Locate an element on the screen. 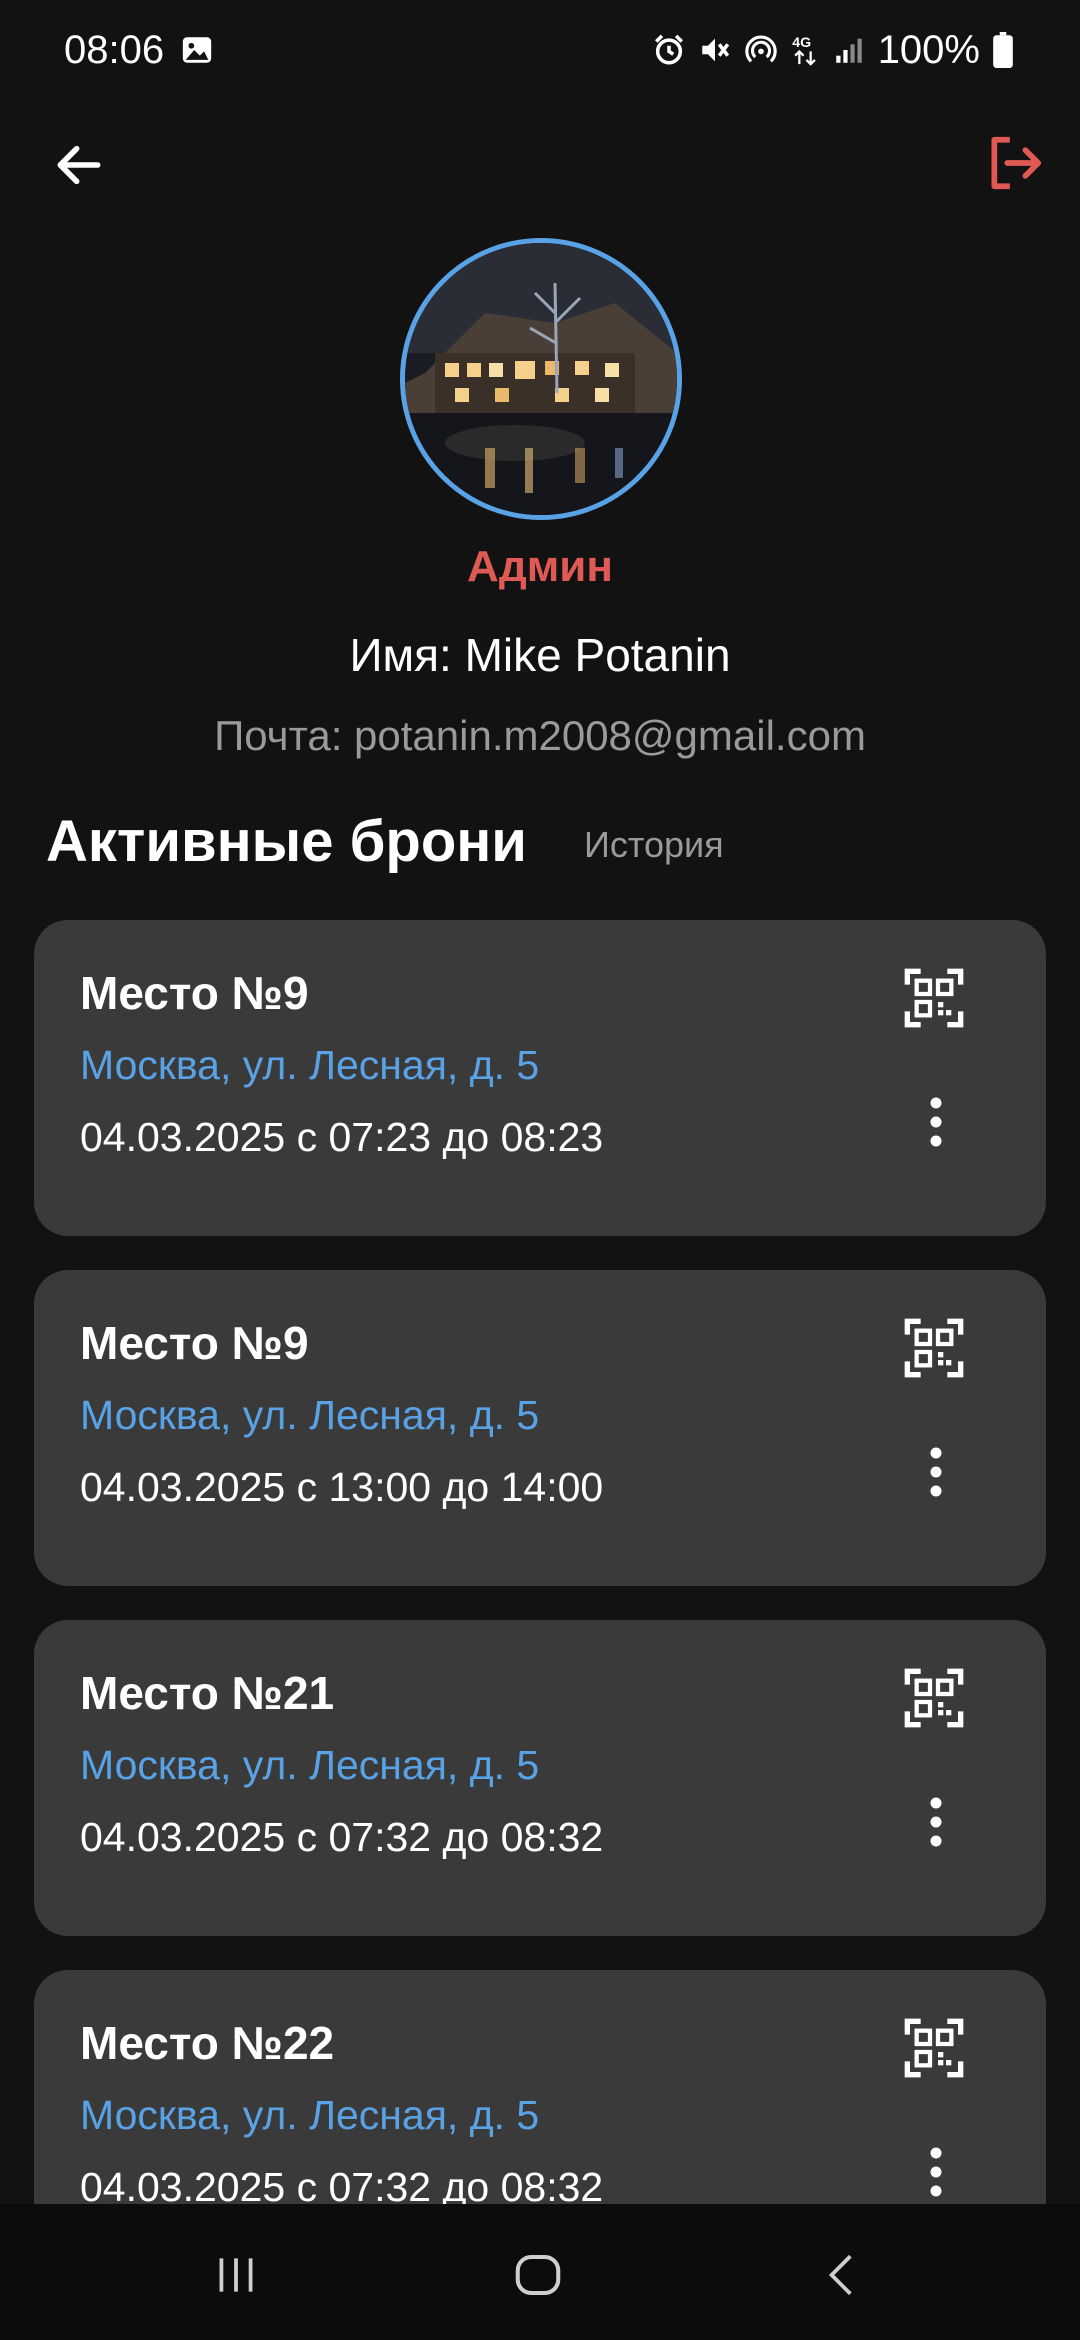 This screenshot has width=1080, height=2340. alarm-icon is located at coordinates (668, 49).